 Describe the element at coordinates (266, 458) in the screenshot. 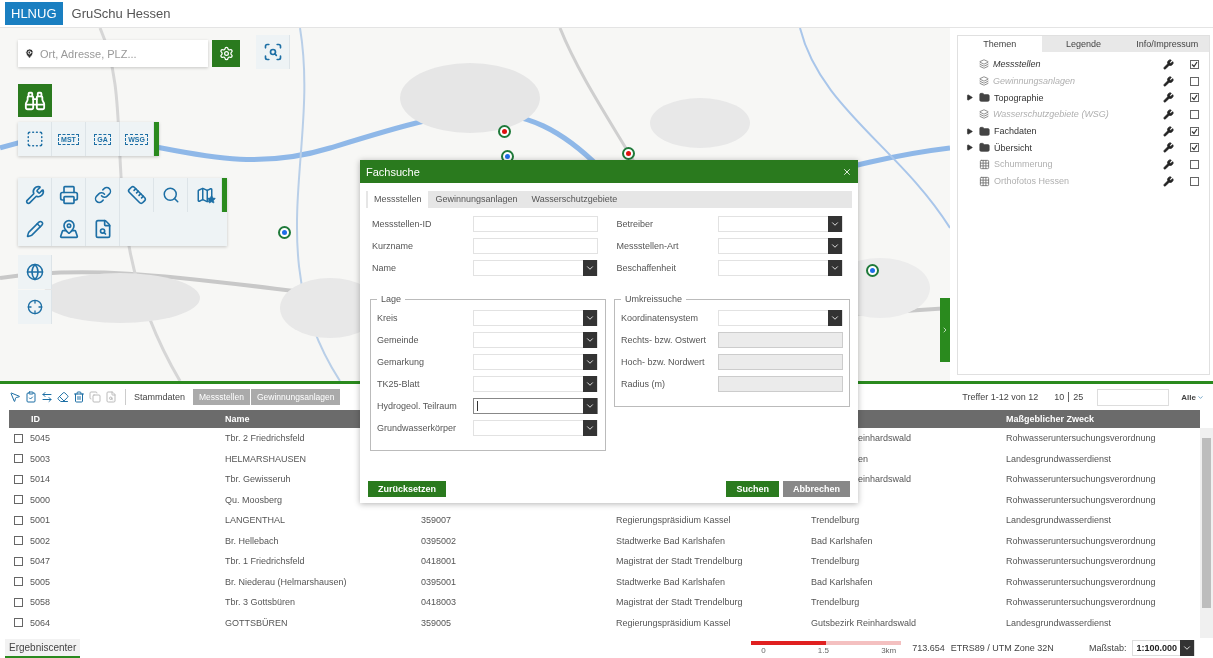

I see `table-cell-text: HELMARSHAUSEN` at that location.